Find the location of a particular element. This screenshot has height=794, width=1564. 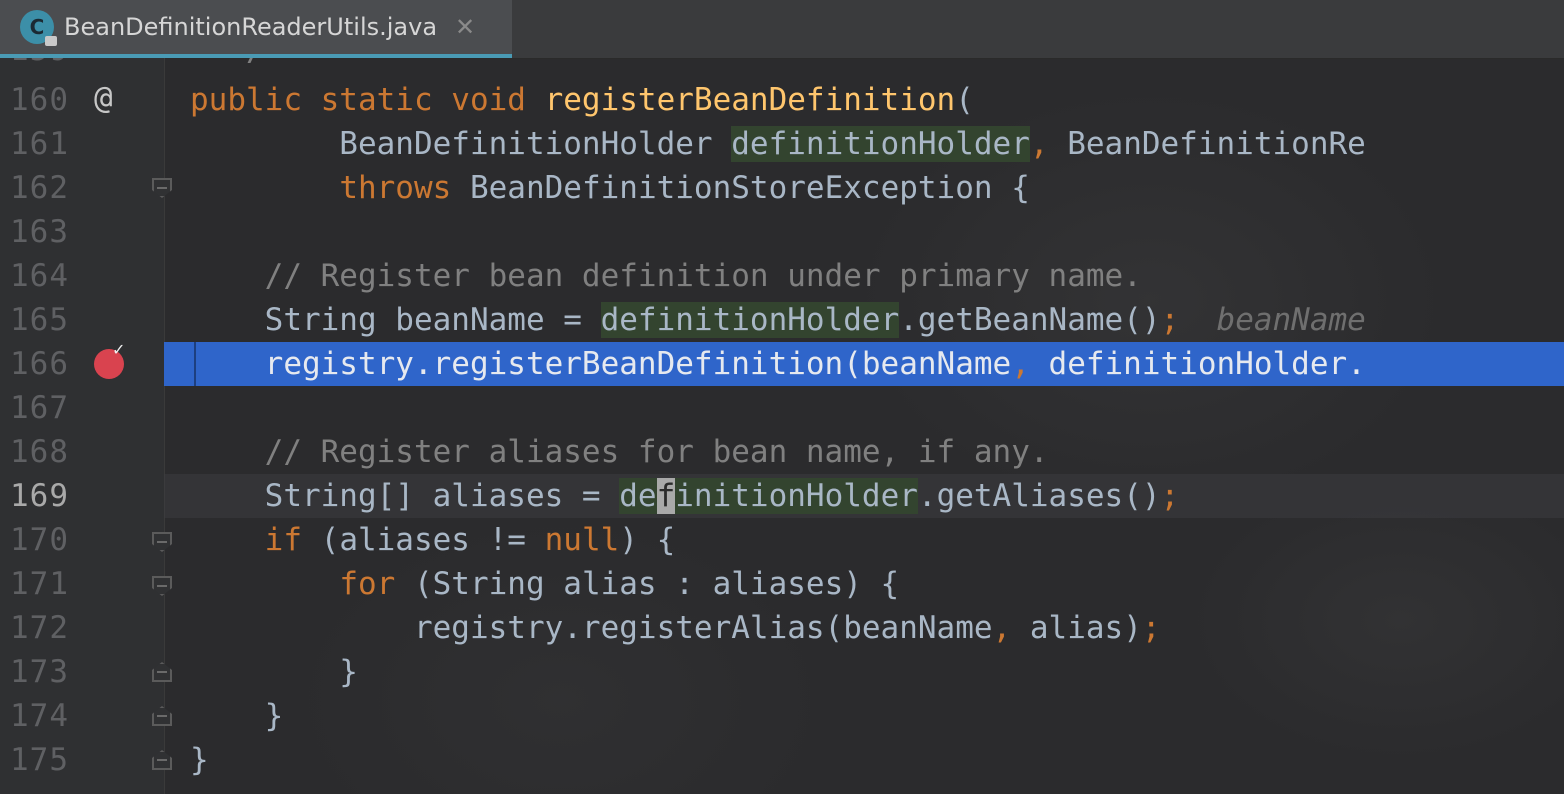

editor-tab-bar: C BeanDefinitionReaderUtils.java ✕ is located at coordinates (782, 29).